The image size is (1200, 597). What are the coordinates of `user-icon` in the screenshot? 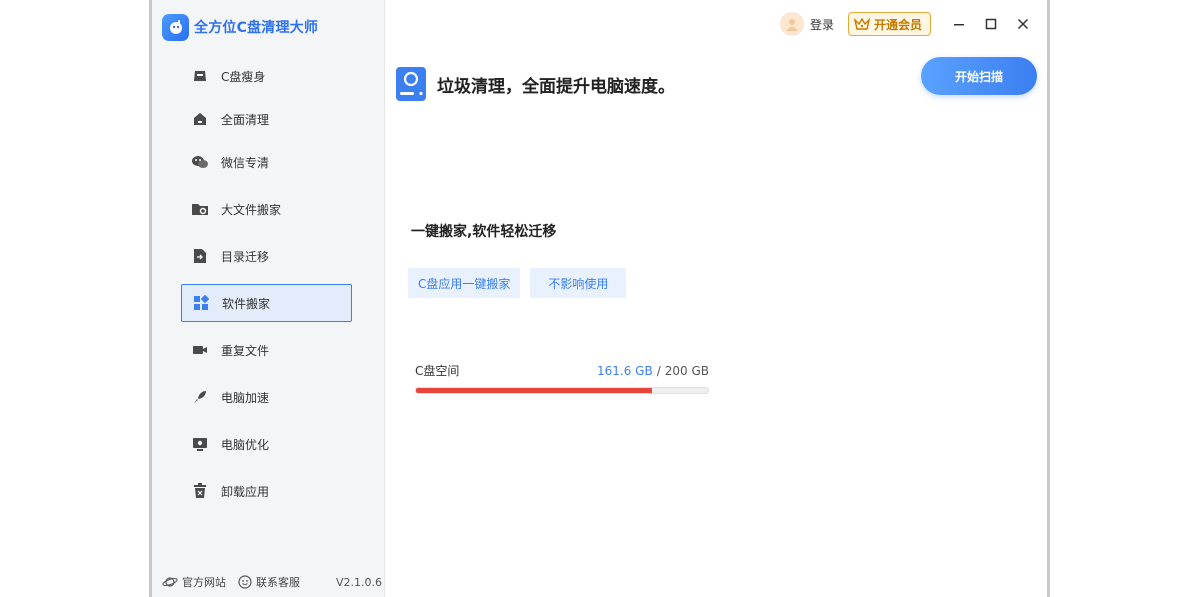 It's located at (791, 25).